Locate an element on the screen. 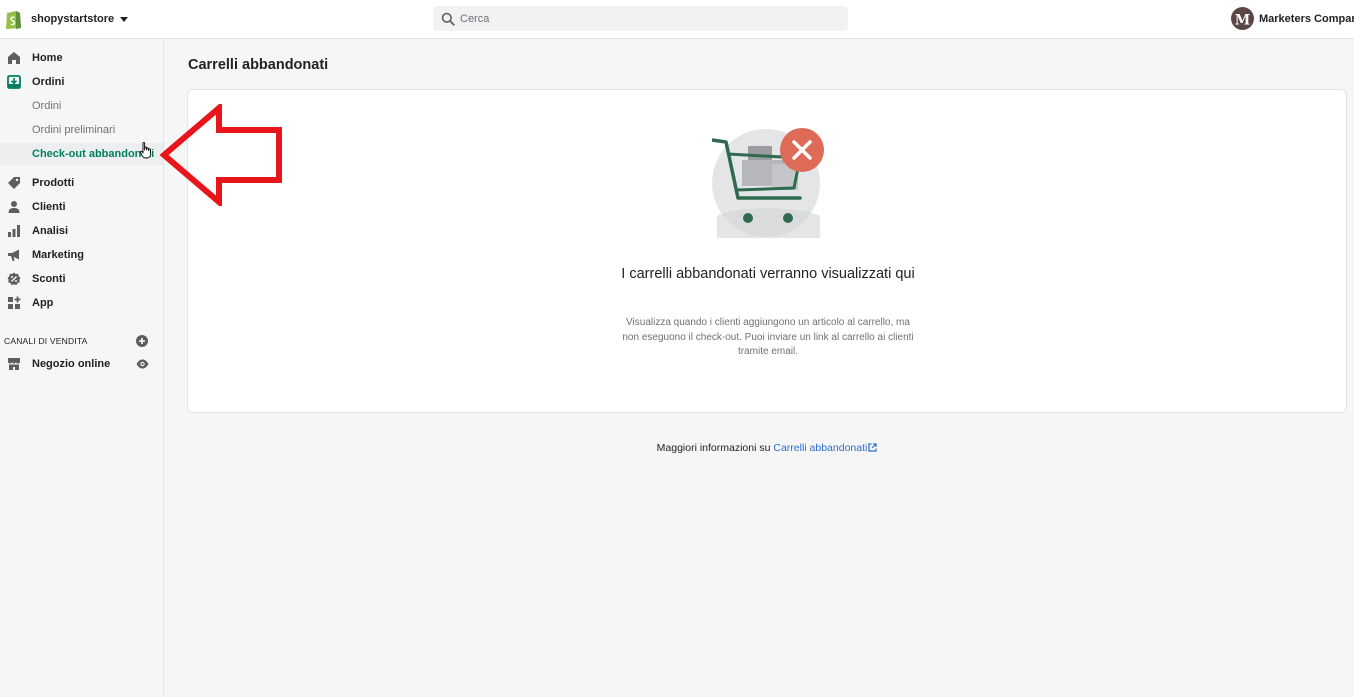  sidebar-item-label: Negozio online is located at coordinates (71, 364).